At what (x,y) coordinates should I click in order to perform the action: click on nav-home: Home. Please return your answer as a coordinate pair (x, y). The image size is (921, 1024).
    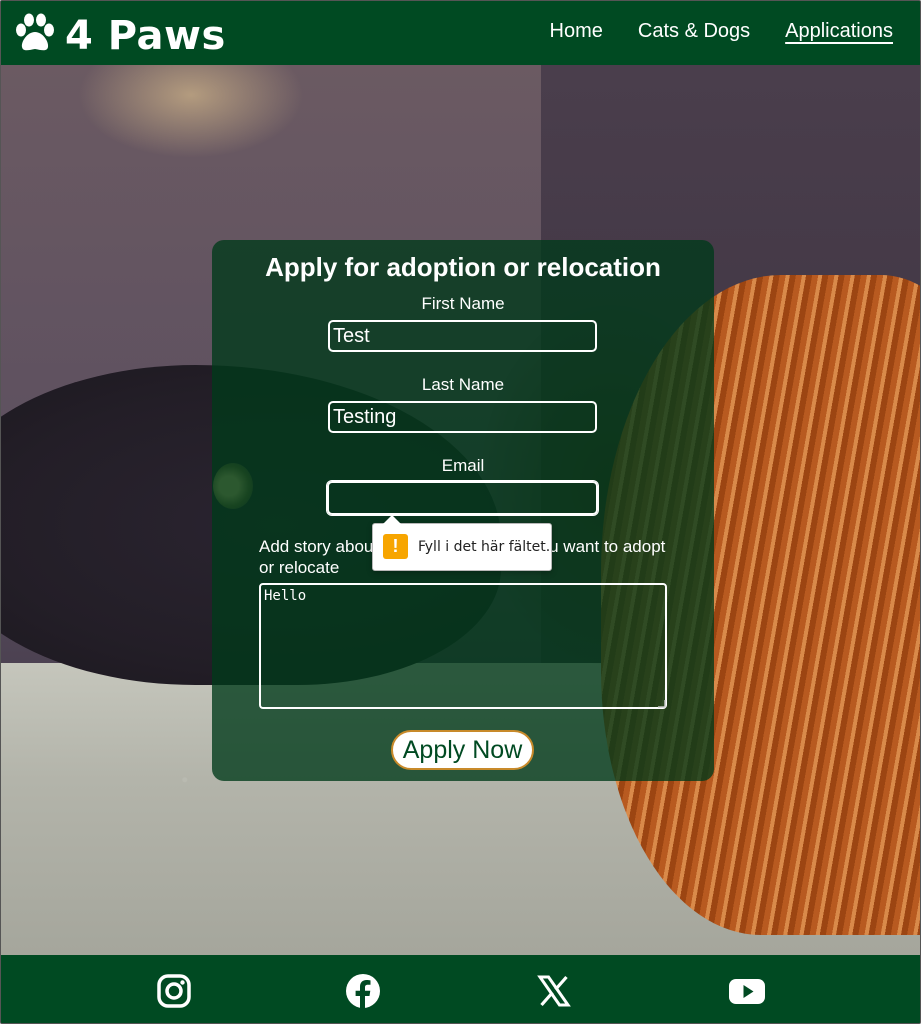
    Looking at the image, I should click on (576, 31).